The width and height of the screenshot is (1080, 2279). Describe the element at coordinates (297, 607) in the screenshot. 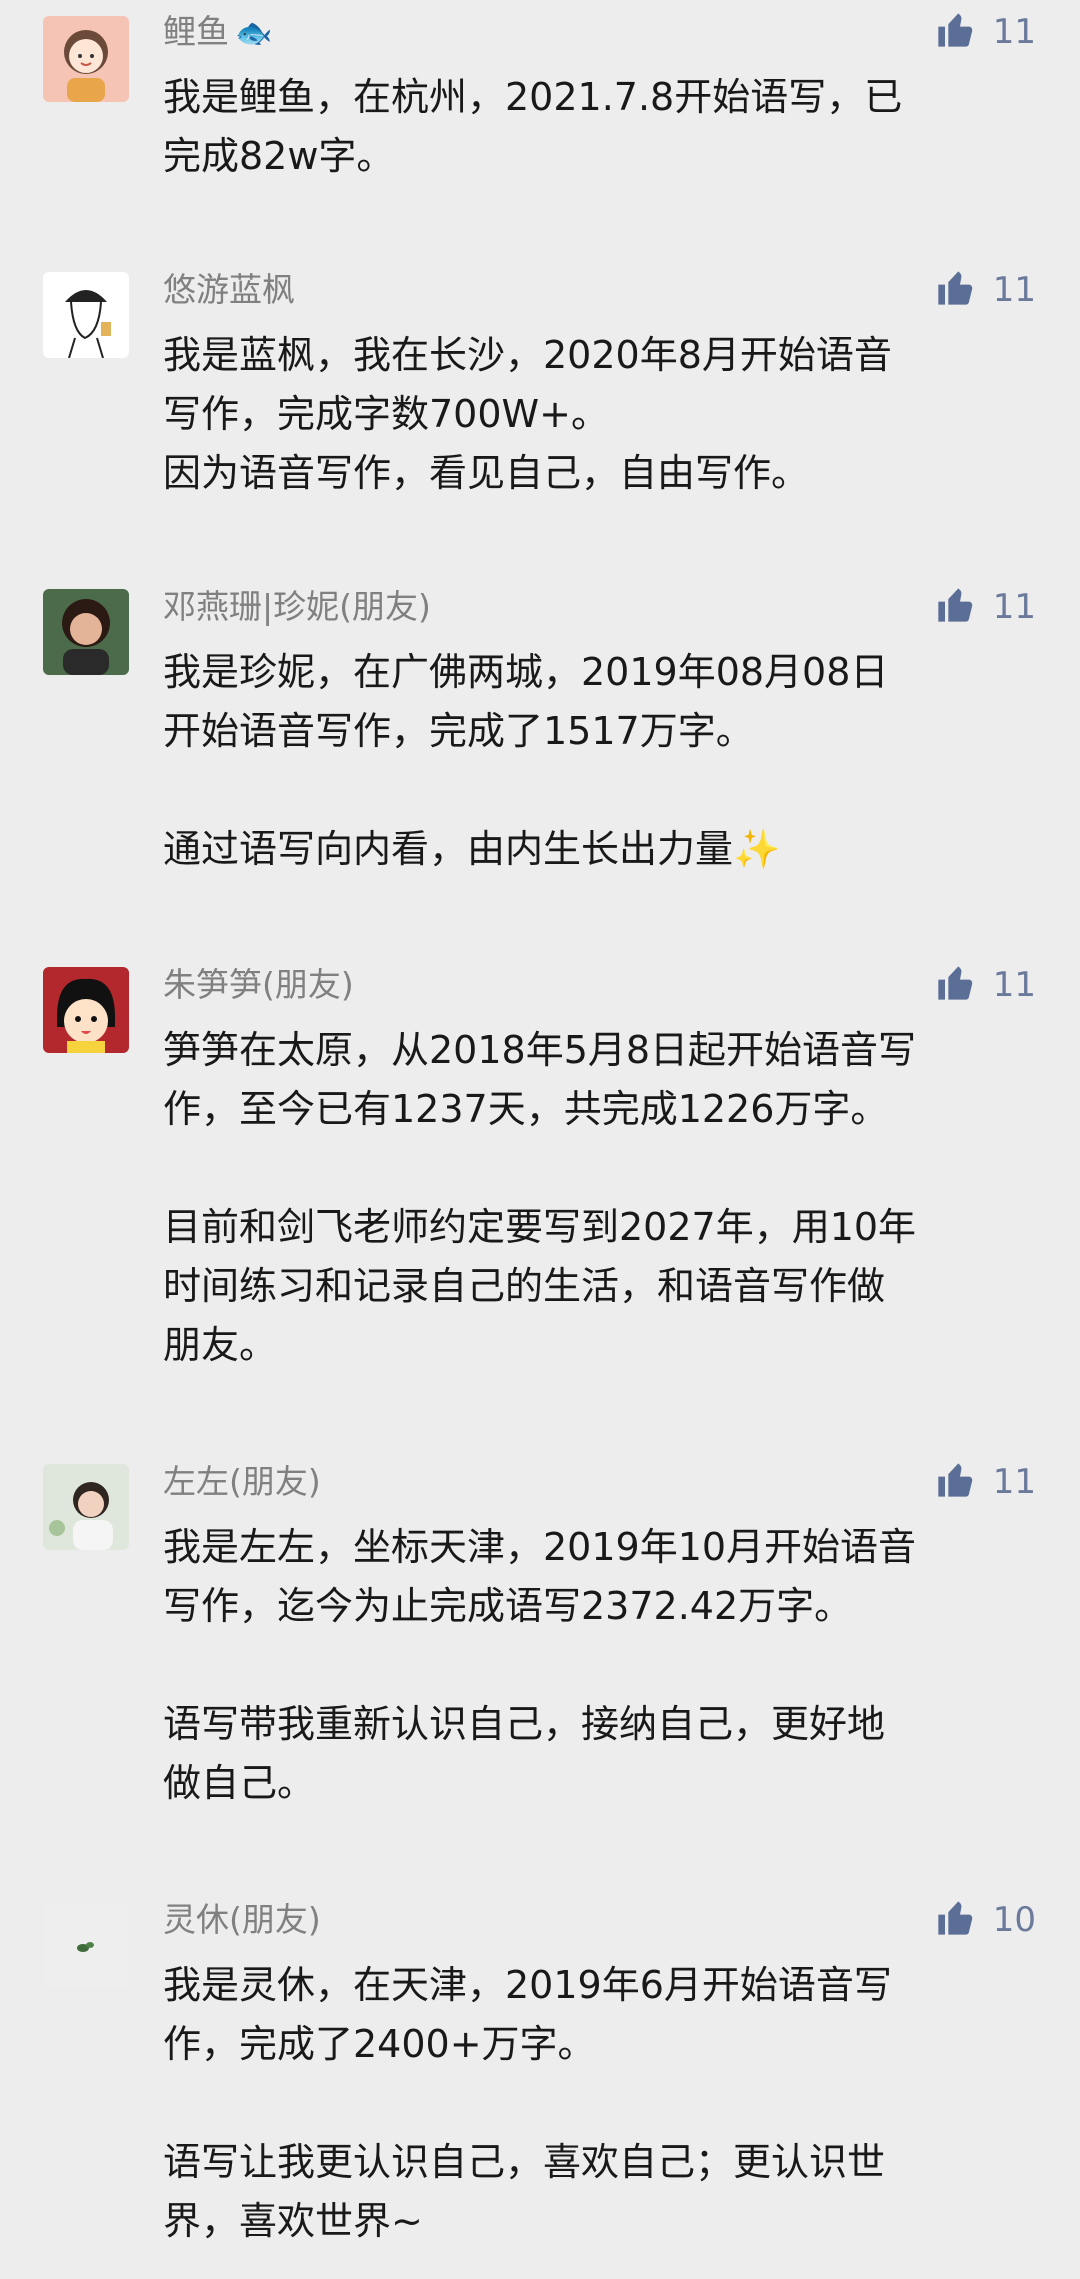

I see `commenter-name: 邓燕珊|珍妮(朋友)` at that location.